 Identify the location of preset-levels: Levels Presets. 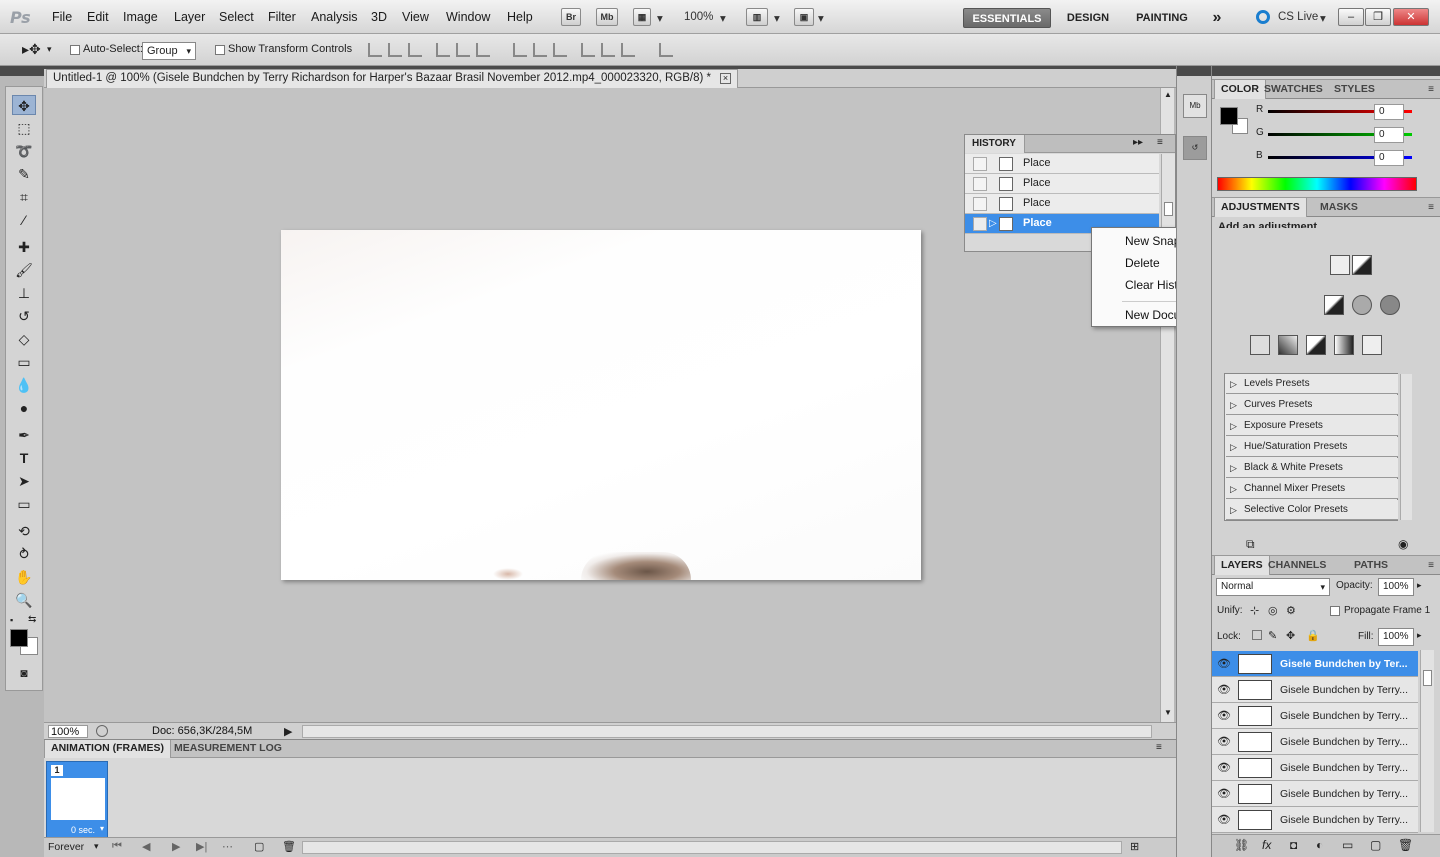
(1312, 384).